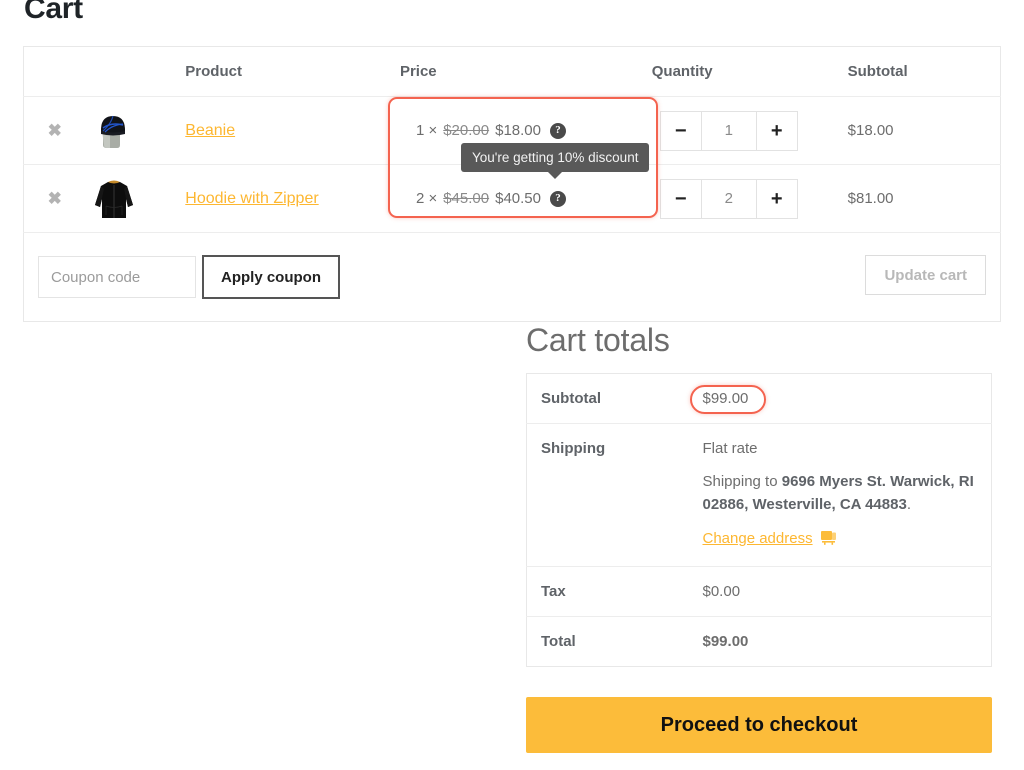  What do you see at coordinates (54, 71) in the screenshot?
I see `header-remove` at bounding box center [54, 71].